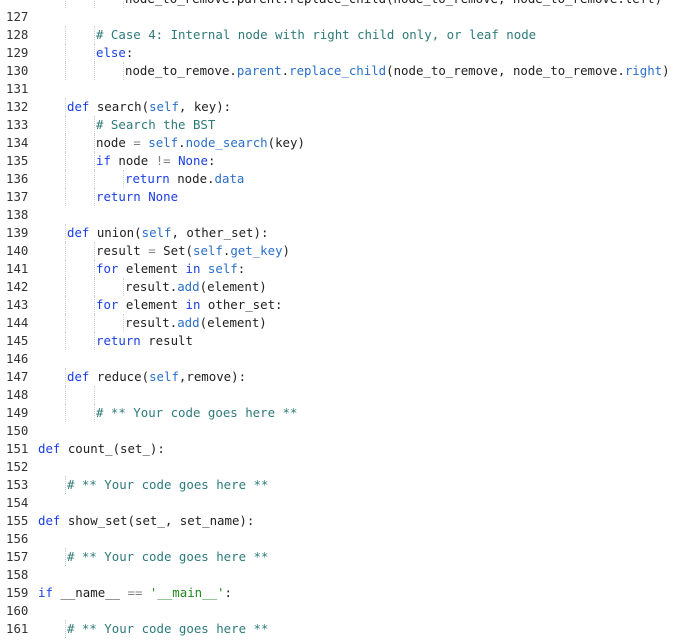 Image resolution: width=694 pixels, height=640 pixels. I want to click on line-number: 144, so click(17, 322).